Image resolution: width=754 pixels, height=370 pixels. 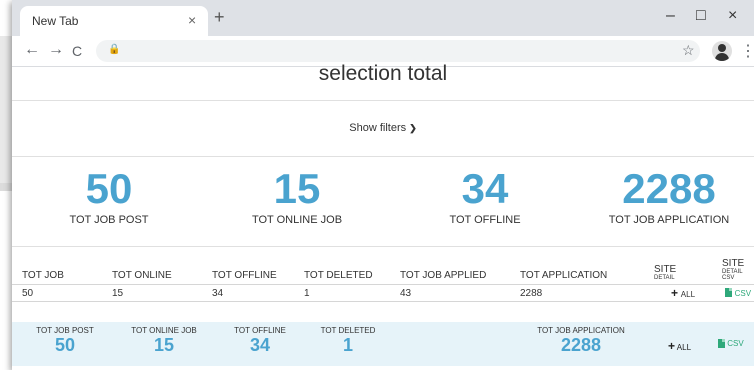 I want to click on col-header: TOT DELETED, so click(x=342, y=270).